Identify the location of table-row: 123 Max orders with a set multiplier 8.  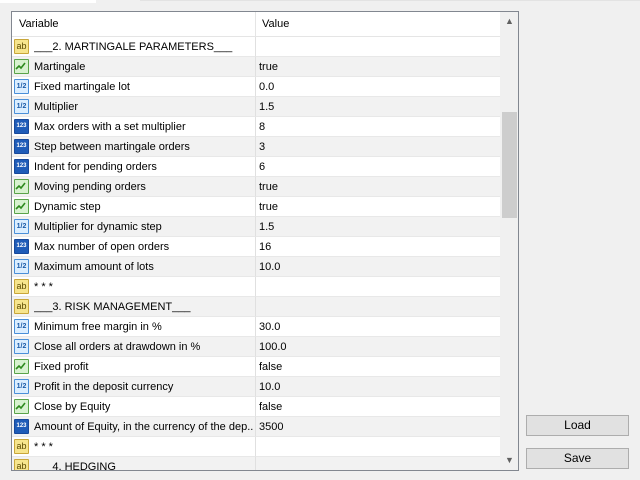
(256, 127).